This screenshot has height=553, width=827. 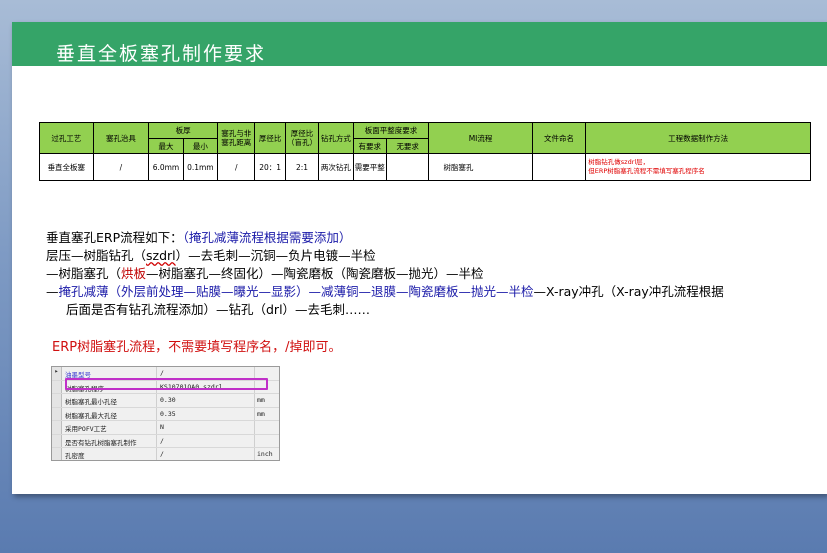 I want to click on cell-via-process: 垂直全板塞, so click(x=66, y=167).